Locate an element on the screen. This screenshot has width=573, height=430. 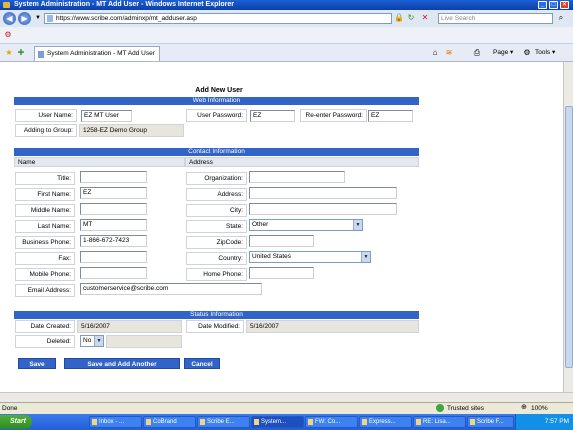
reenter-password-input: EZ is located at coordinates (390, 116).